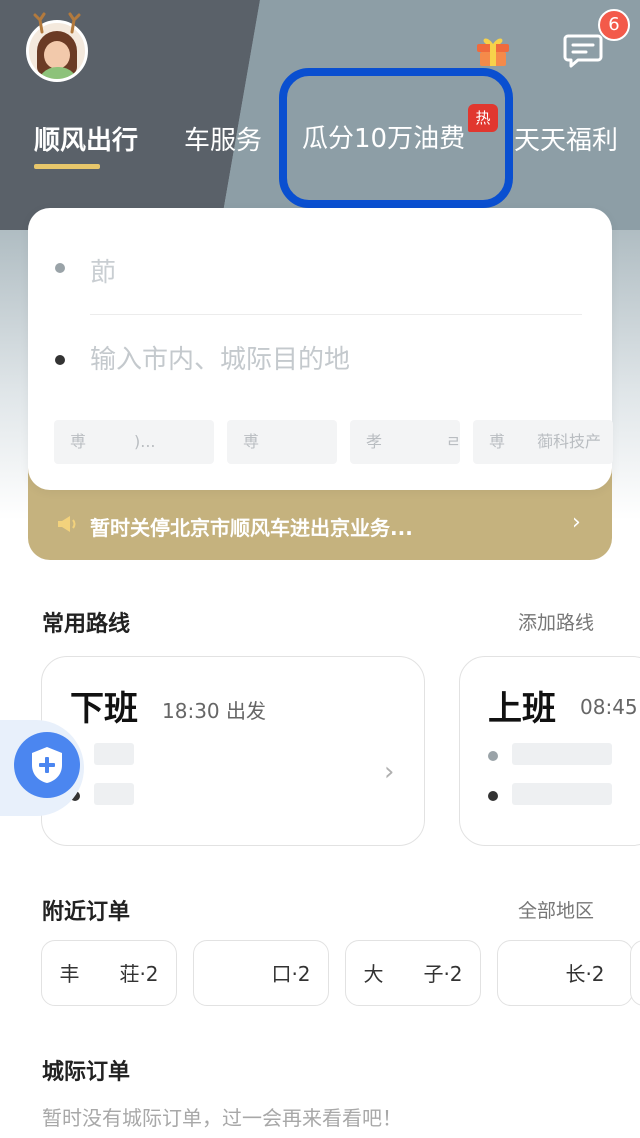 Image resolution: width=640 pixels, height=1138 pixels. What do you see at coordinates (86, 912) in the screenshot?
I see `section-title-nearby: 附近订单` at bounding box center [86, 912].